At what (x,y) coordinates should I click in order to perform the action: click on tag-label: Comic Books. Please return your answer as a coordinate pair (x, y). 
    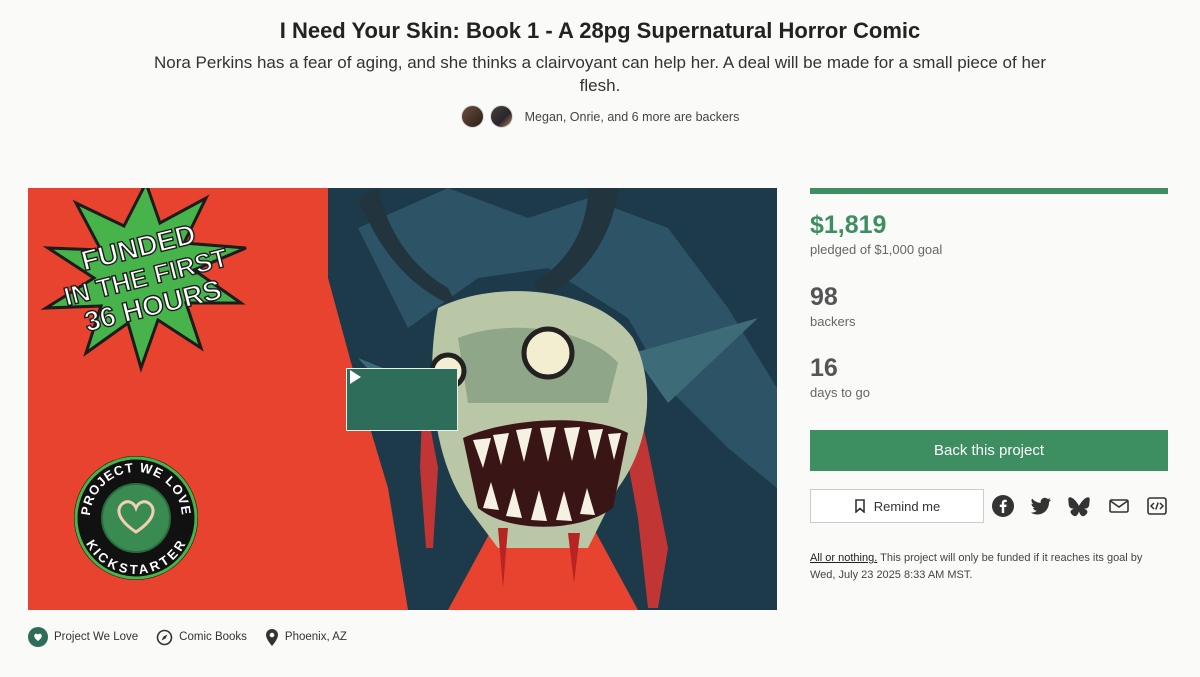
    Looking at the image, I should click on (213, 637).